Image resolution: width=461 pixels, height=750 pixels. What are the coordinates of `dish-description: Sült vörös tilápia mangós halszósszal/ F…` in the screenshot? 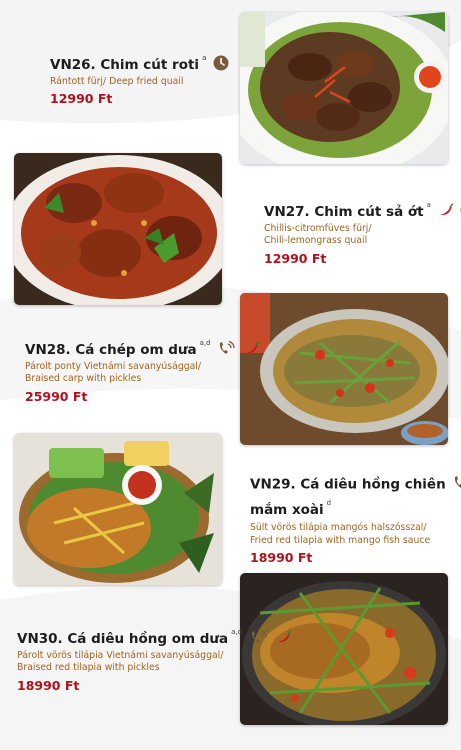 It's located at (355, 534).